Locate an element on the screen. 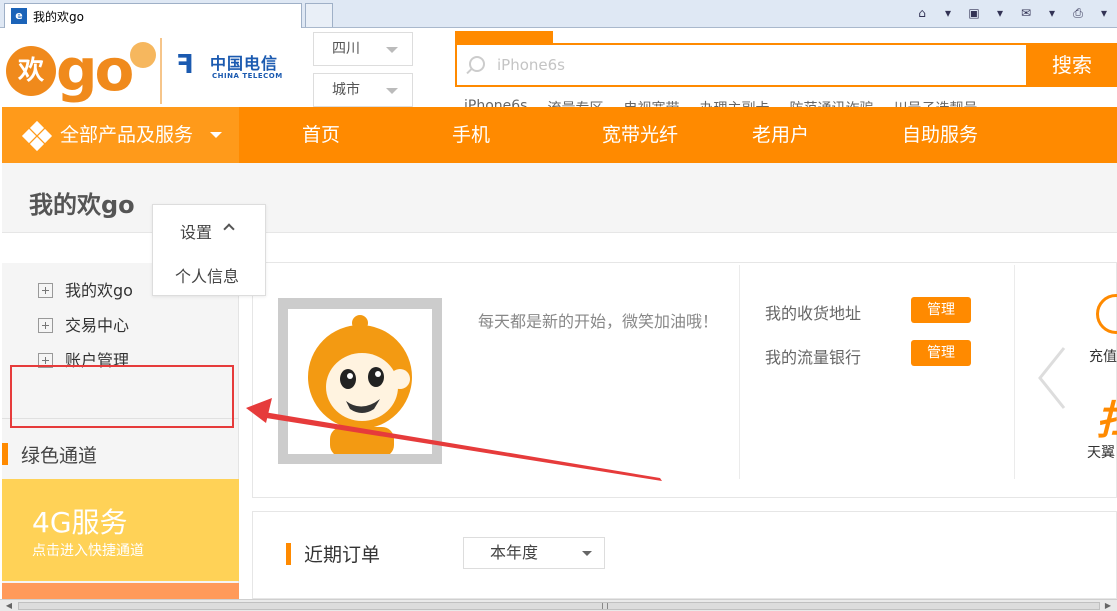 The width and height of the screenshot is (1117, 611). home-icon: ⌂ is located at coordinates (922, 13).